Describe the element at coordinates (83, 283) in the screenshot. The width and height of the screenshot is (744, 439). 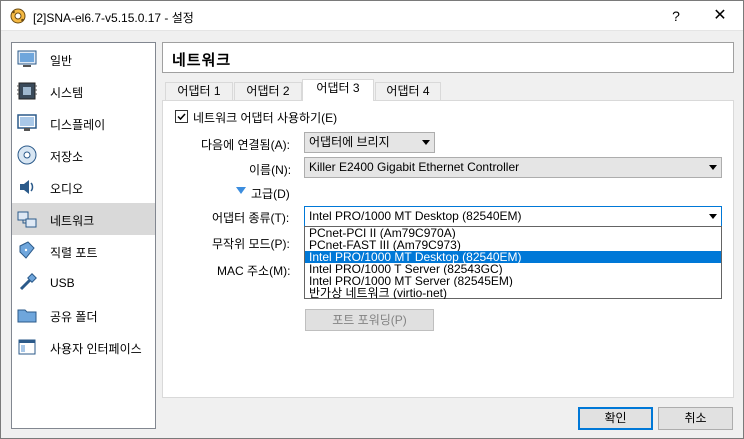
I see `sidebar-item-usb: USB` at that location.